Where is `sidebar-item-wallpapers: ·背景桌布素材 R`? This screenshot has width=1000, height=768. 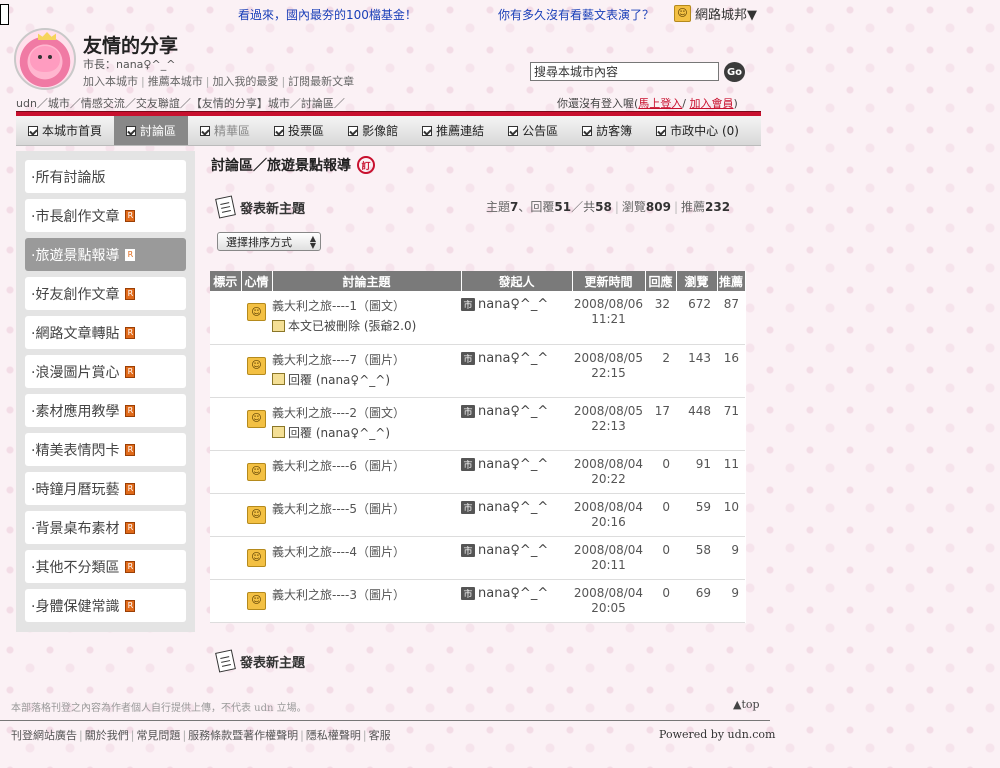
sidebar-item-wallpapers: ·背景桌布素材 R is located at coordinates (105, 527).